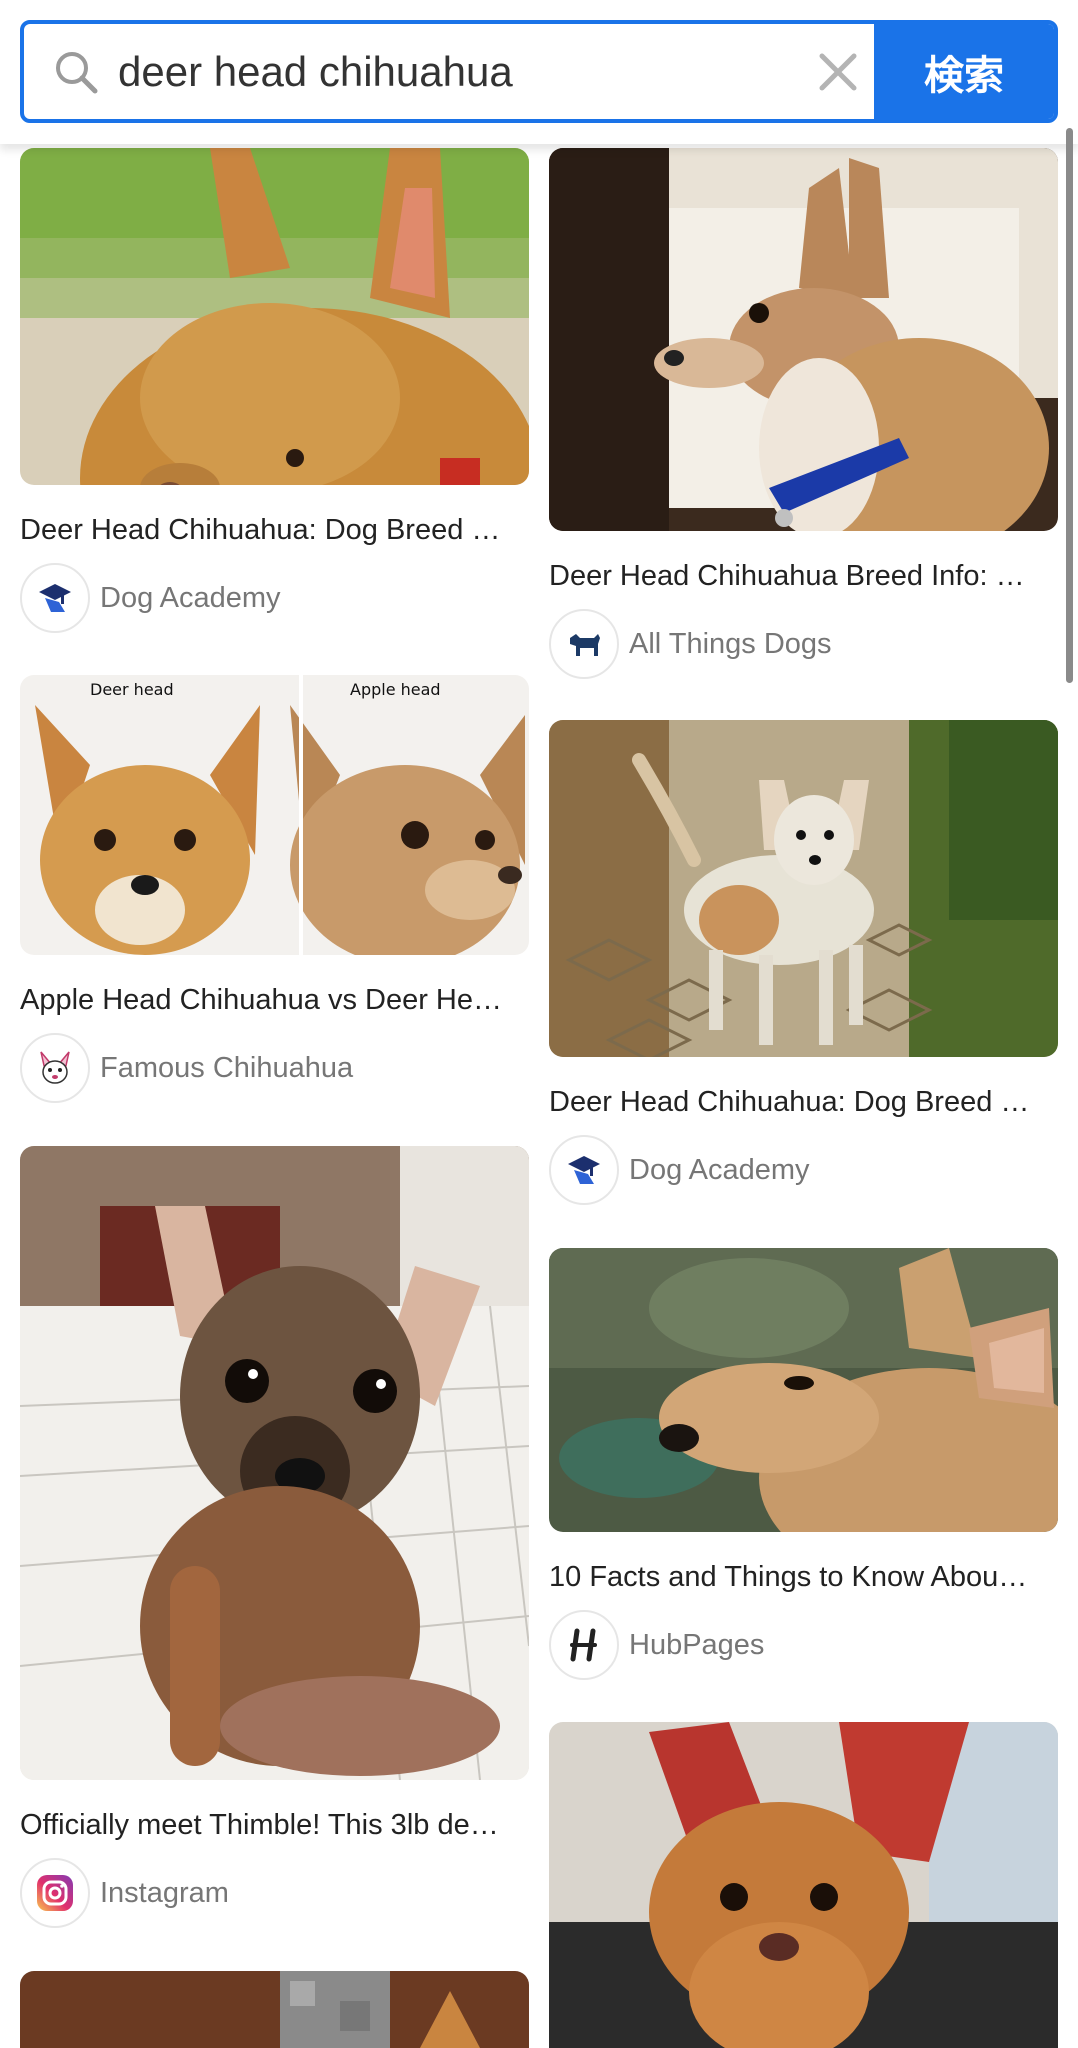 The height and width of the screenshot is (2048, 1078). I want to click on search-icon, so click(77, 73).